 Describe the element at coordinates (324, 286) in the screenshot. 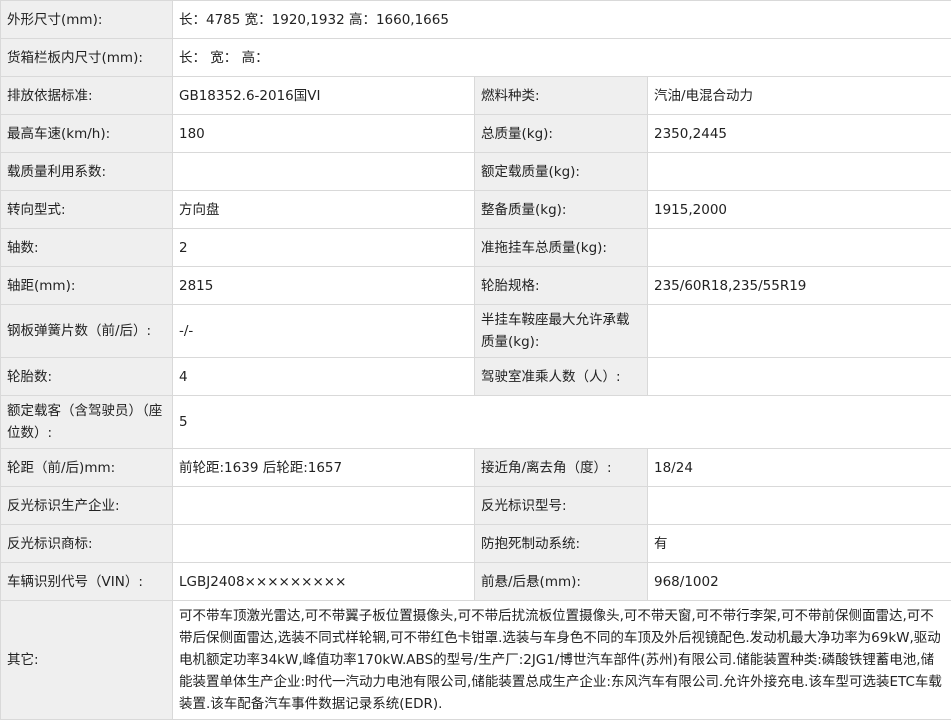

I see `spec-value: 2815` at that location.